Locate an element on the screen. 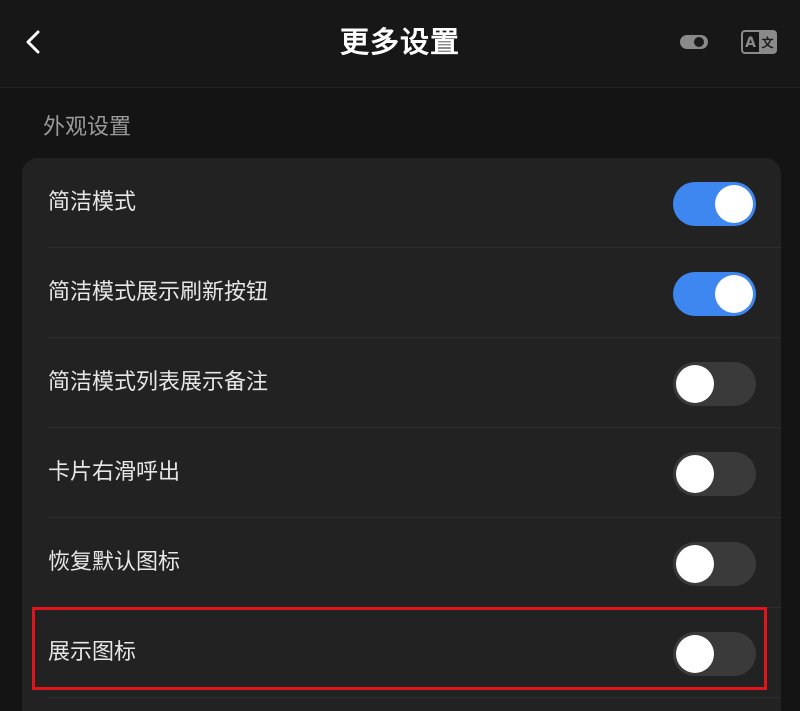 The width and height of the screenshot is (800, 711). setting-row-show-icon: 展示图标 is located at coordinates (401, 653).